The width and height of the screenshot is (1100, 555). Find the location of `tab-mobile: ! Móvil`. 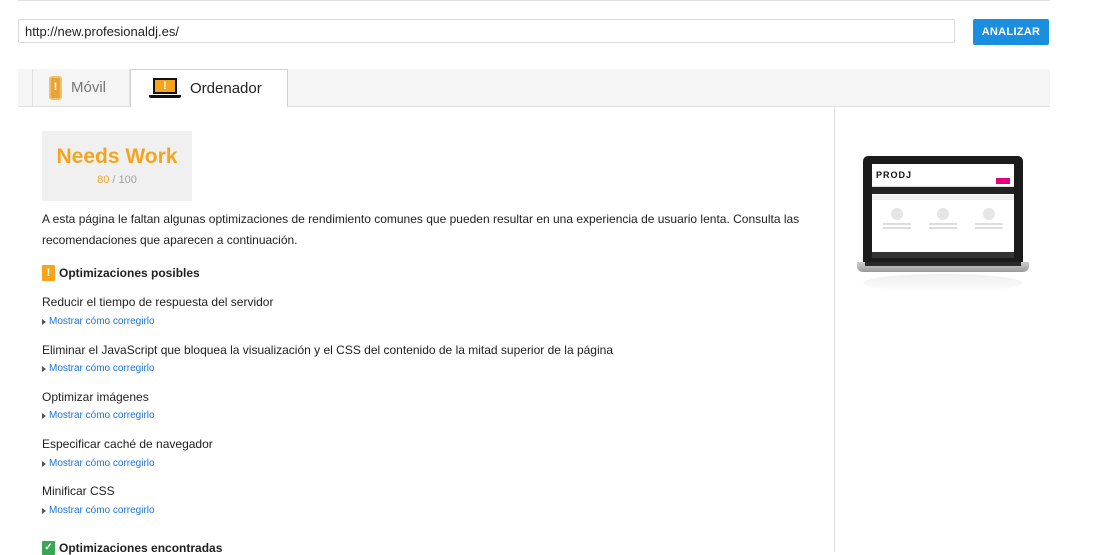

tab-mobile: ! Móvil is located at coordinates (81, 87).